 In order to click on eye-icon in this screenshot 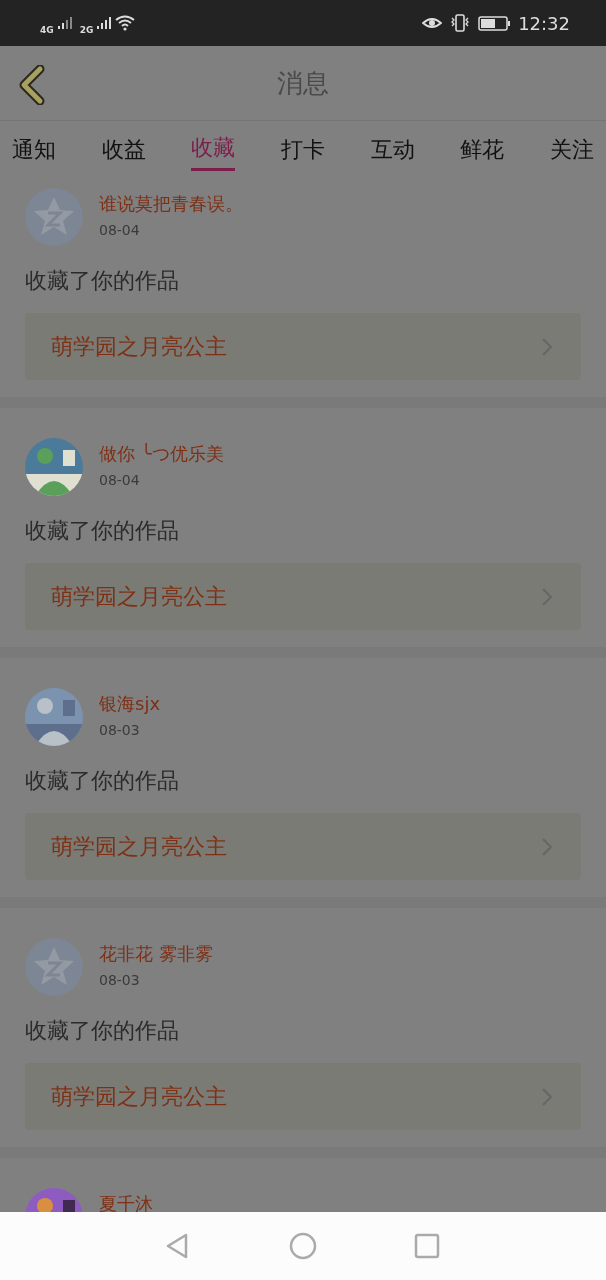, I will do `click(432, 23)`.